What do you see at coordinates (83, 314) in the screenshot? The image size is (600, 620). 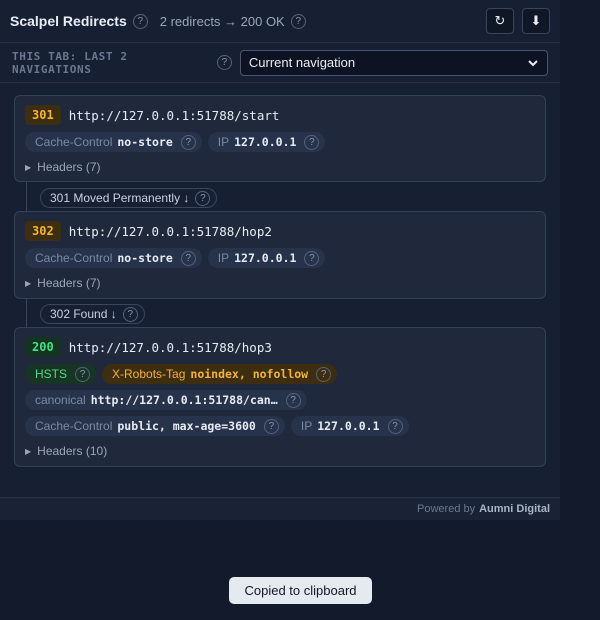 I see `transition-label: 302 Found ↓` at bounding box center [83, 314].